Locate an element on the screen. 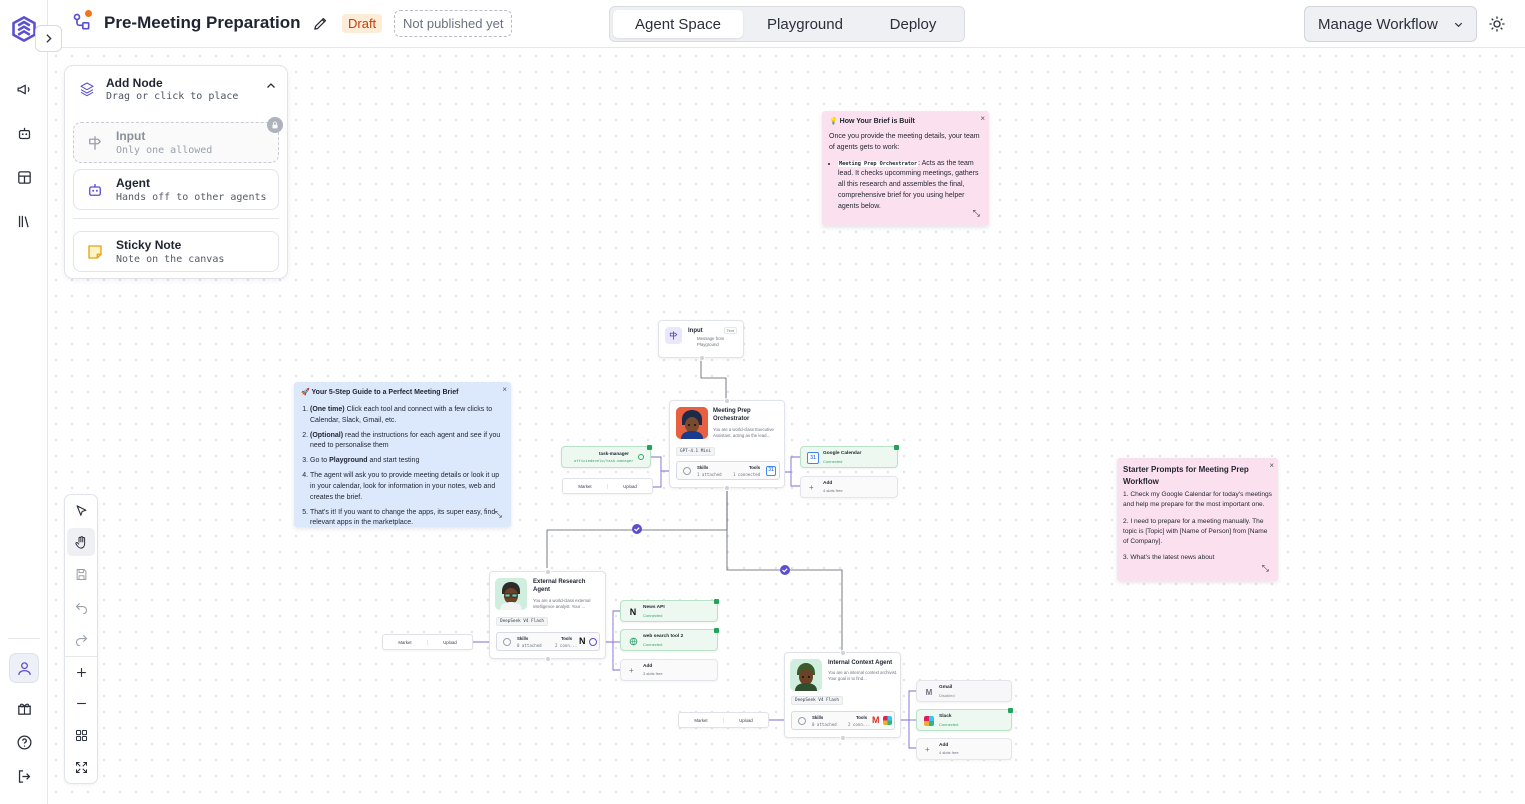 The image size is (1525, 804). edge-check-icon is located at coordinates (637, 529).